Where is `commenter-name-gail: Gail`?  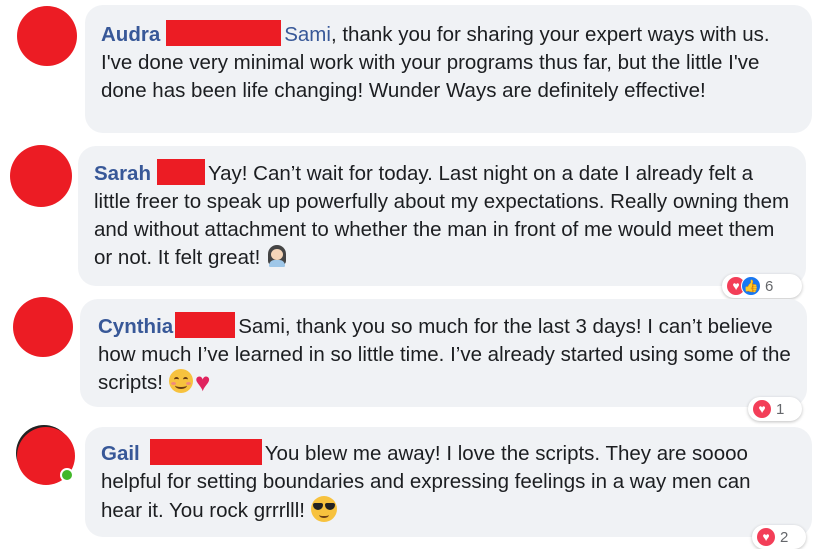 commenter-name-gail: Gail is located at coordinates (120, 453).